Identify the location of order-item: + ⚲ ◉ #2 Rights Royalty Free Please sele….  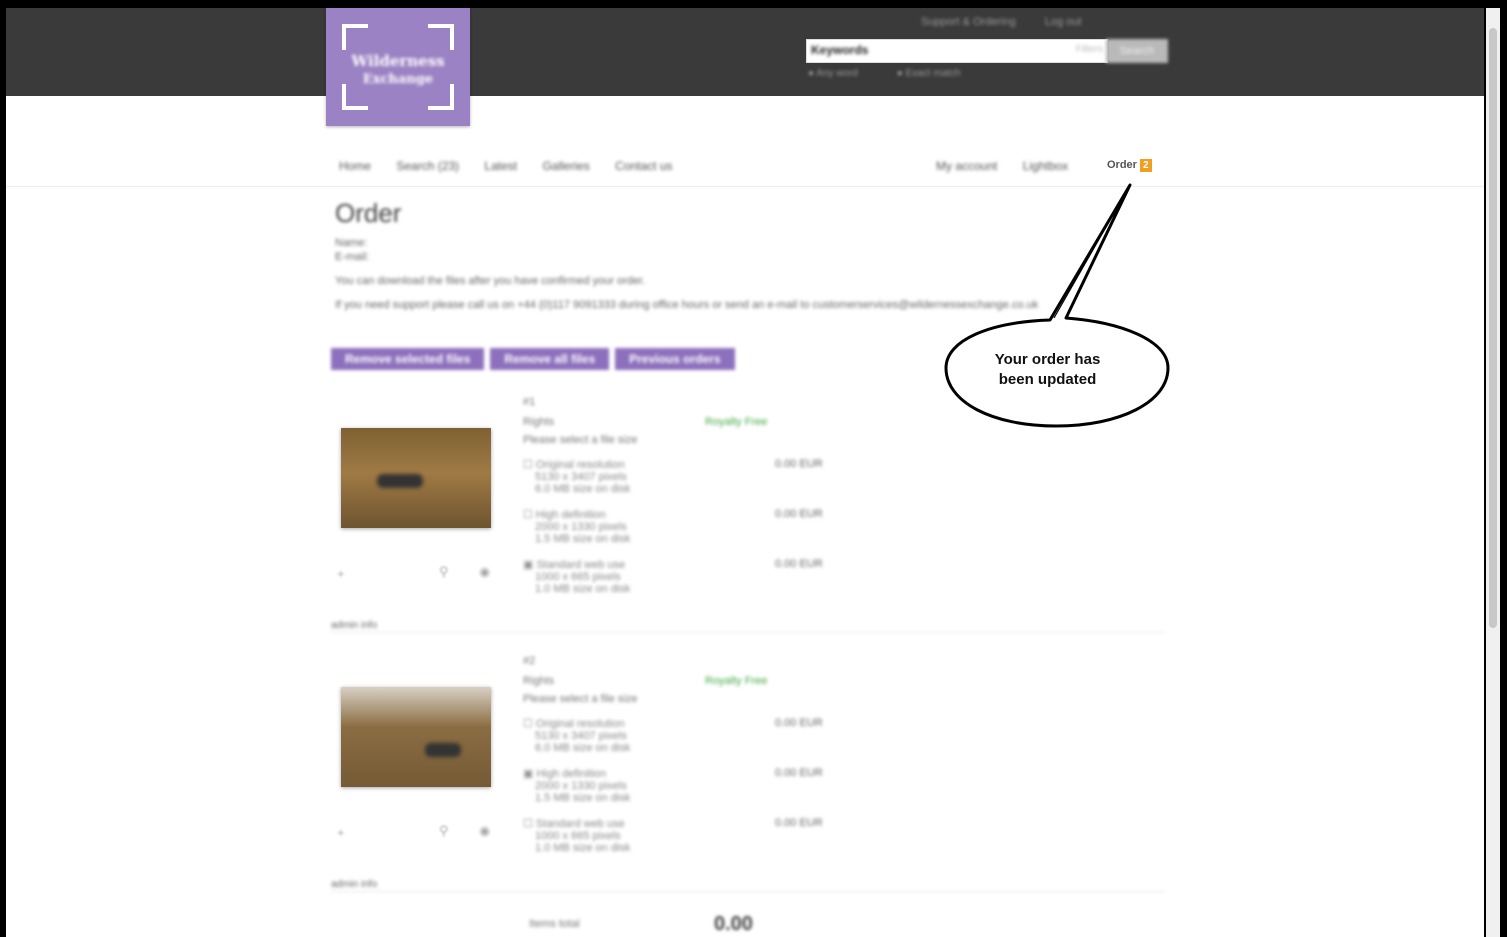
(748, 760).